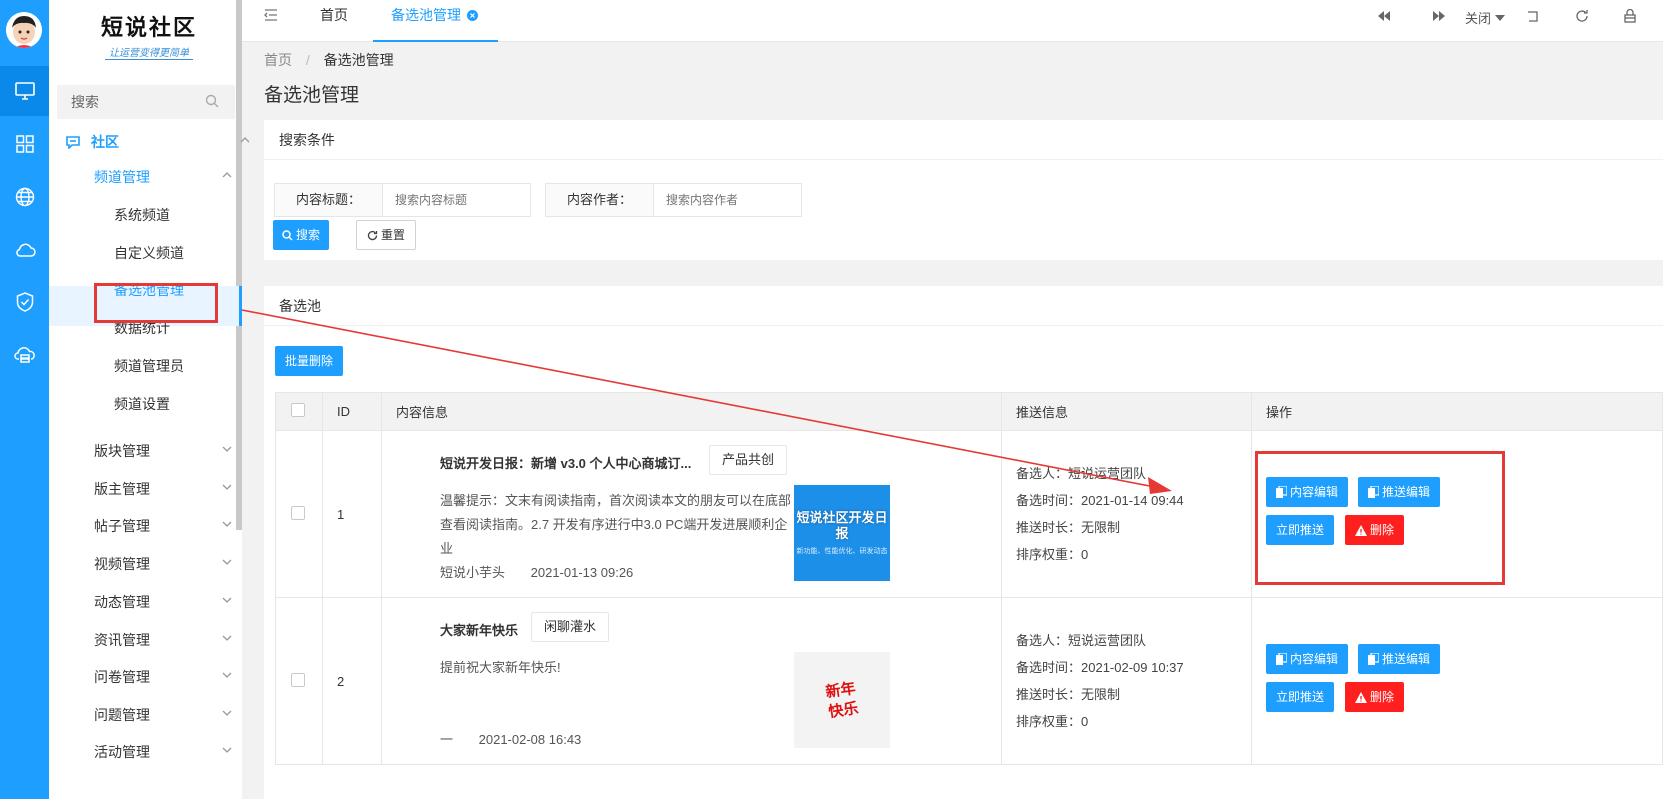  I want to click on push-weight: 排序权重：0, so click(1052, 721).